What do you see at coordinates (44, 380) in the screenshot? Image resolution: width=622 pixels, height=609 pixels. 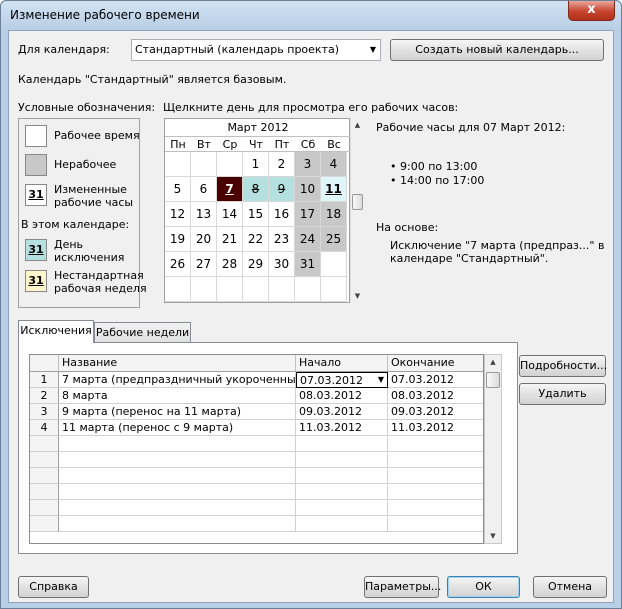 I see `row-number: 1` at bounding box center [44, 380].